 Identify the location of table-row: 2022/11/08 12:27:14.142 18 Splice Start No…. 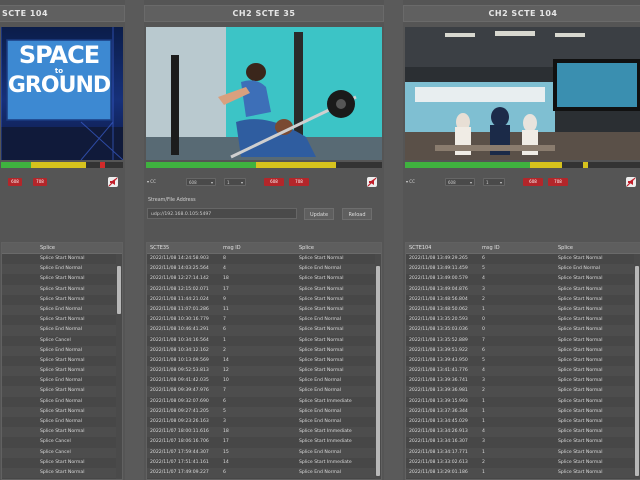
(261, 279).